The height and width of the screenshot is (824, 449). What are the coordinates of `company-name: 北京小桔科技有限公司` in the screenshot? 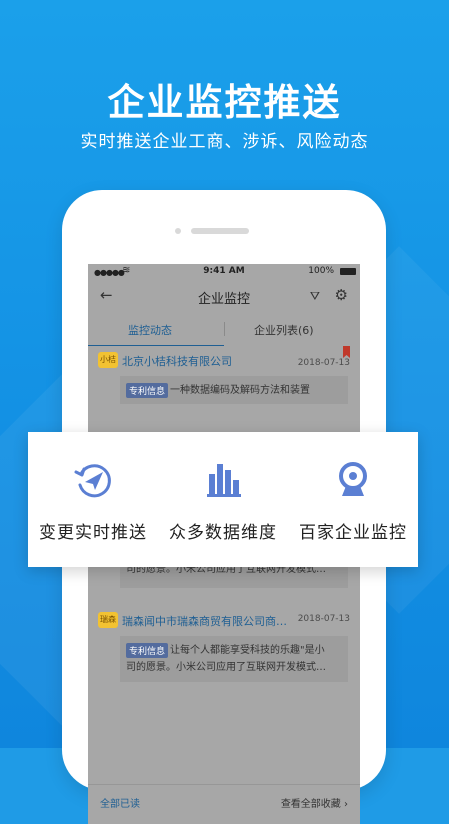 It's located at (177, 361).